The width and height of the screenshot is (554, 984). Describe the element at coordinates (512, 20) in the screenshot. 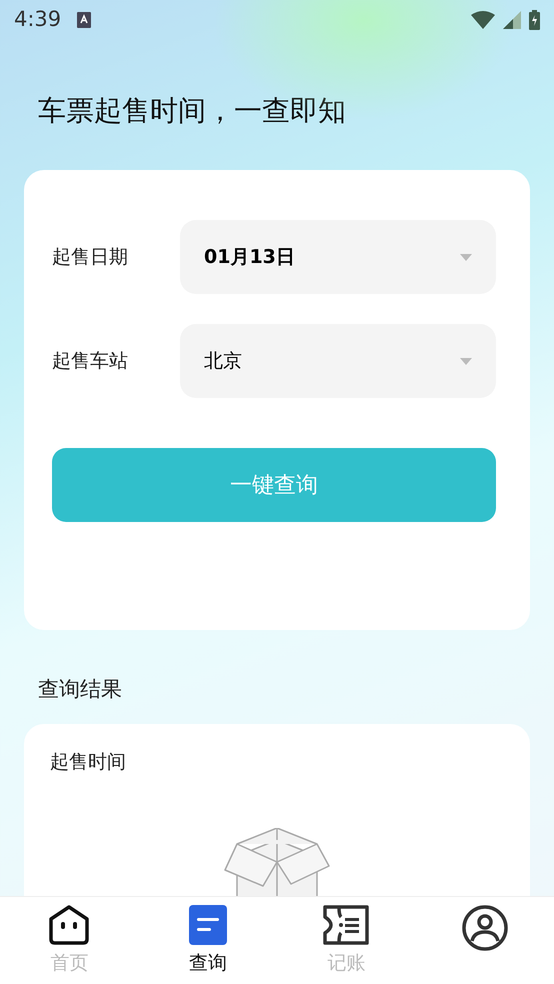

I see `signal-icon` at that location.